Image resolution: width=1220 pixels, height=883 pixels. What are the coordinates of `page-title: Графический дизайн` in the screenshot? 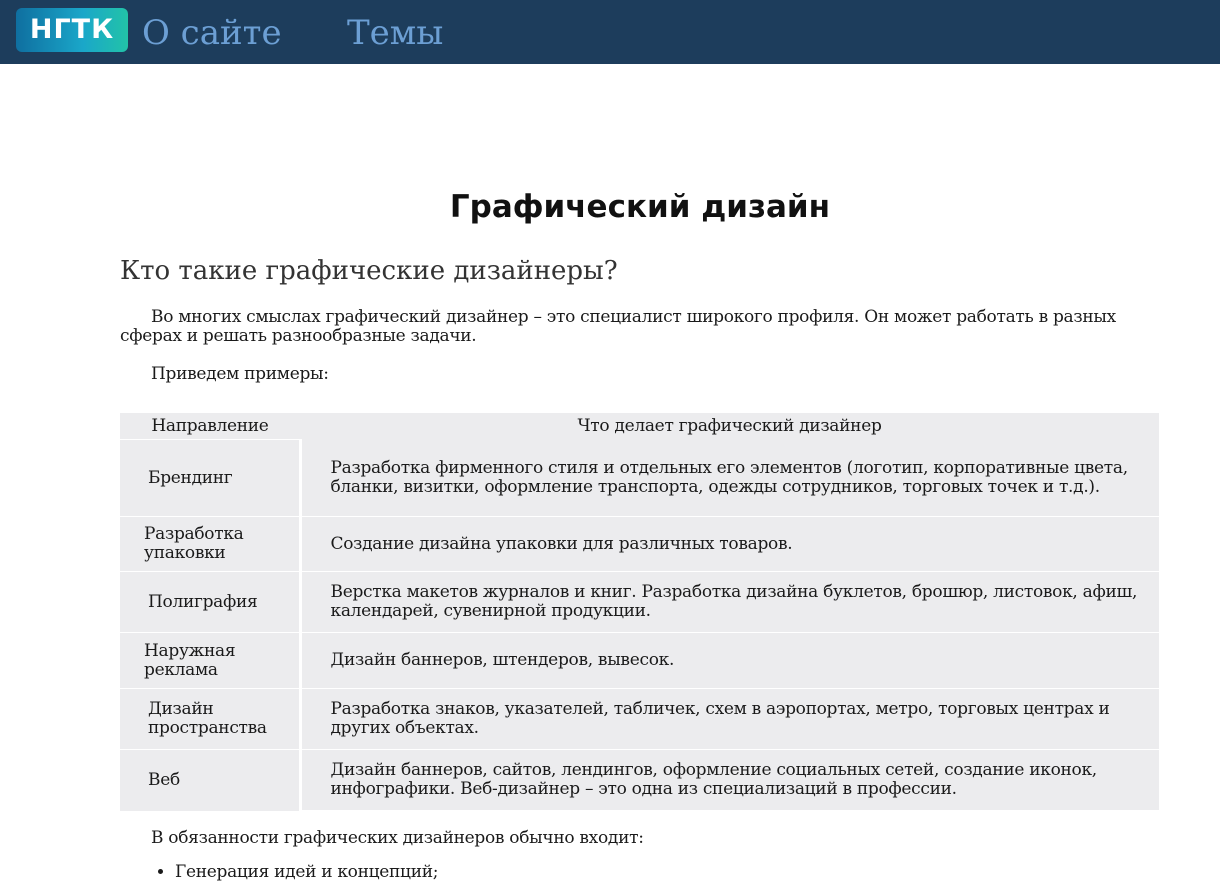 It's located at (640, 207).